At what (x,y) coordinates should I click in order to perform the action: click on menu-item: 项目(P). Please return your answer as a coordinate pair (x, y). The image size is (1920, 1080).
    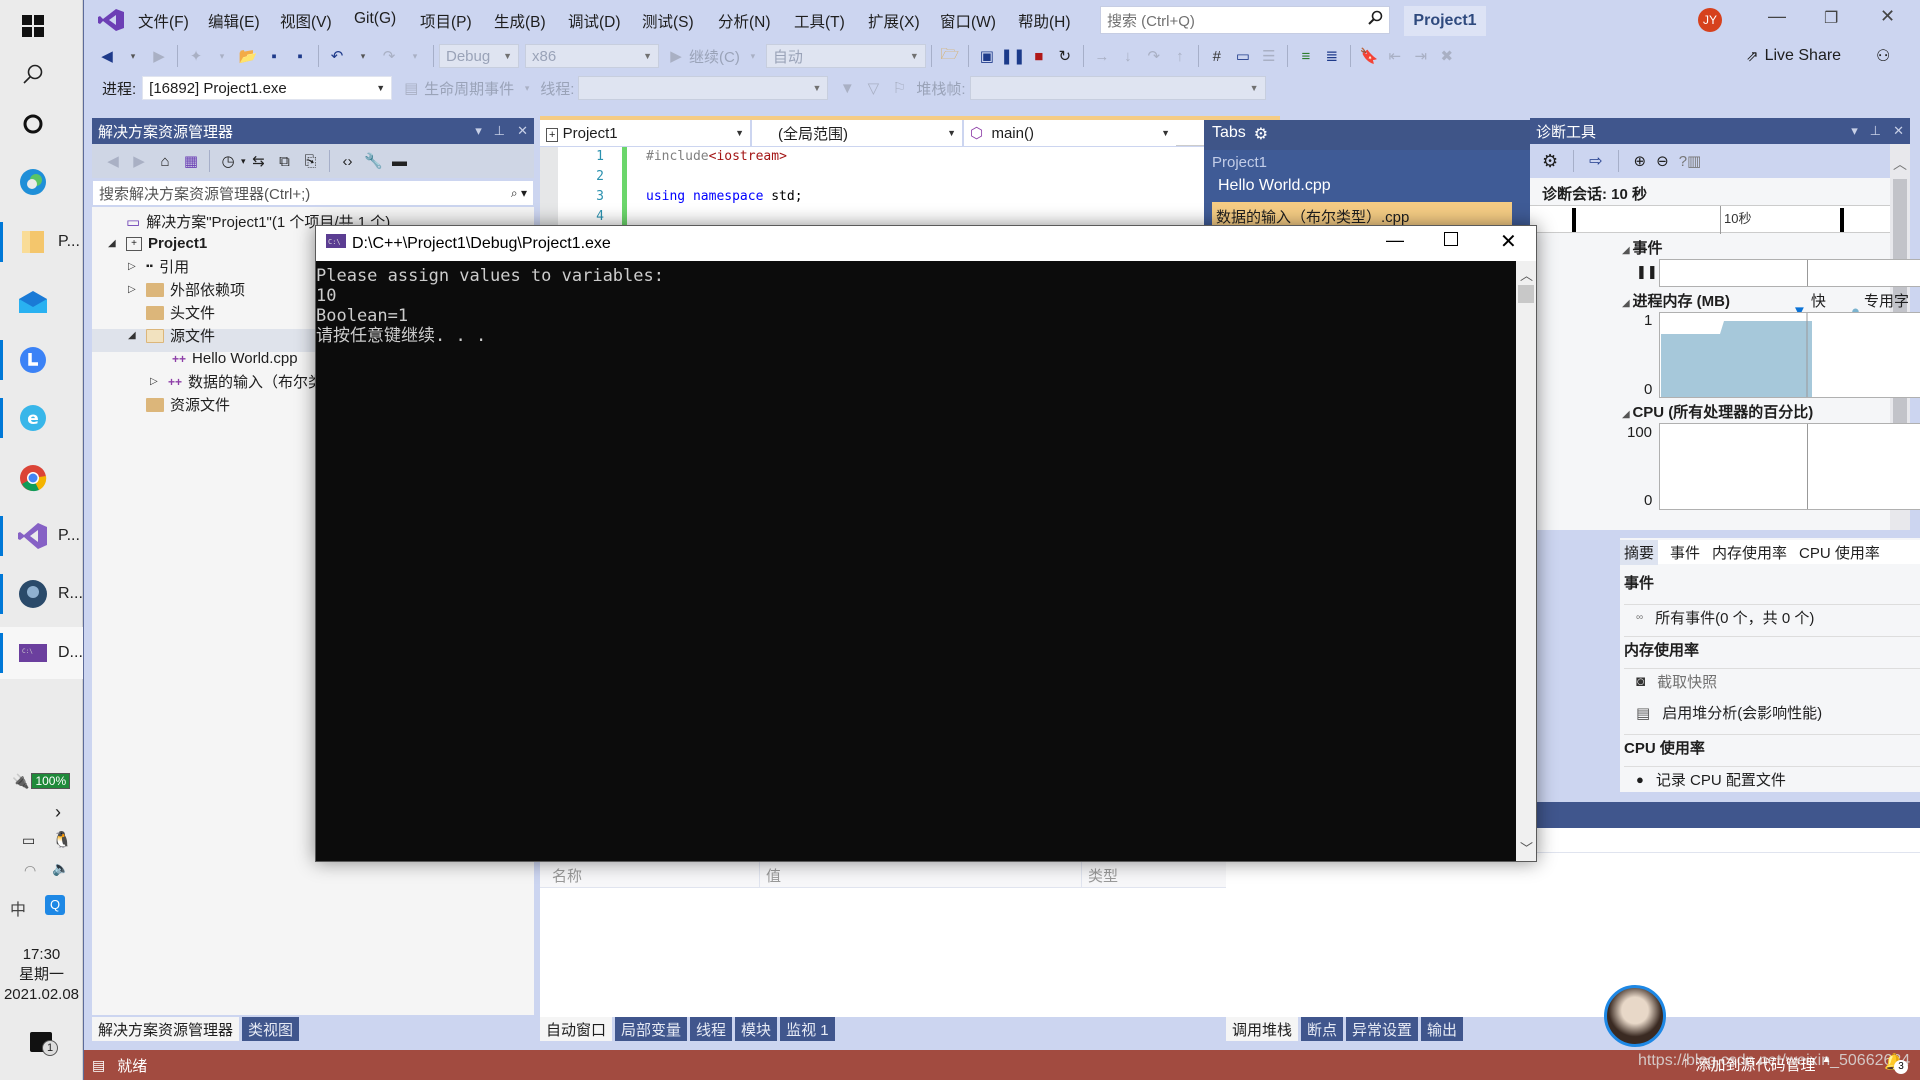
    Looking at the image, I should click on (446, 21).